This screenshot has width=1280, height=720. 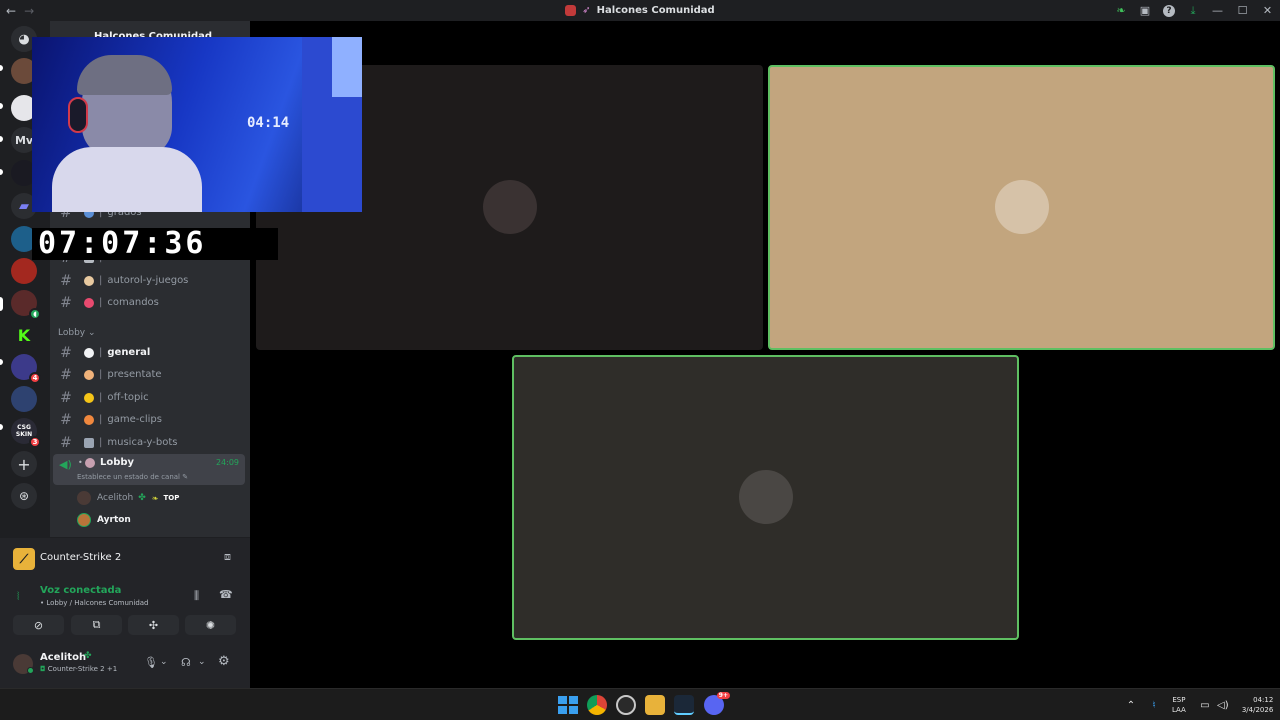 What do you see at coordinates (104, 520) in the screenshot?
I see `voice-member: Ayrton` at bounding box center [104, 520].